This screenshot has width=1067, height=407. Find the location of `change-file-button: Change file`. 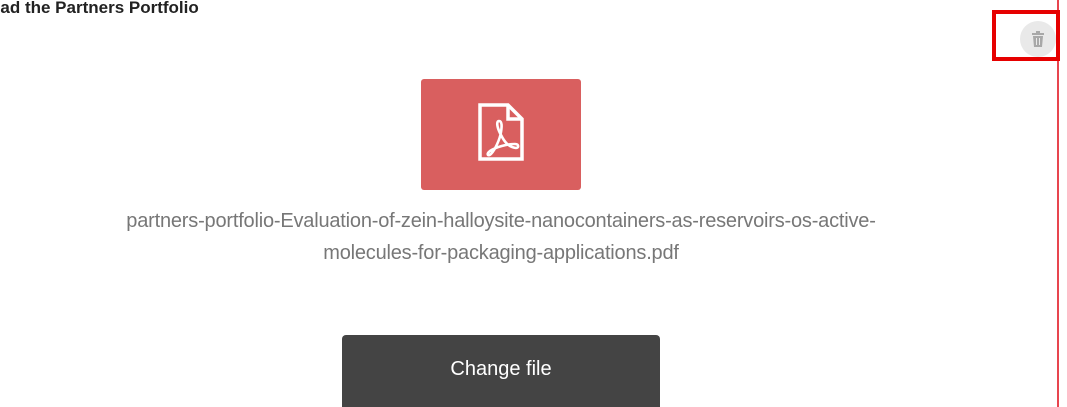

change-file-button: Change file is located at coordinates (501, 371).